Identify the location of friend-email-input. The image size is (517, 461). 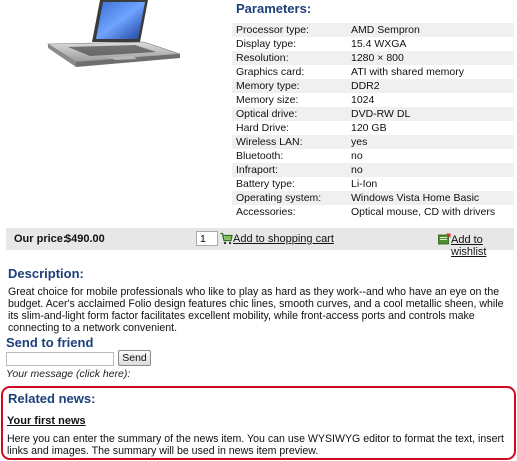
(60, 359).